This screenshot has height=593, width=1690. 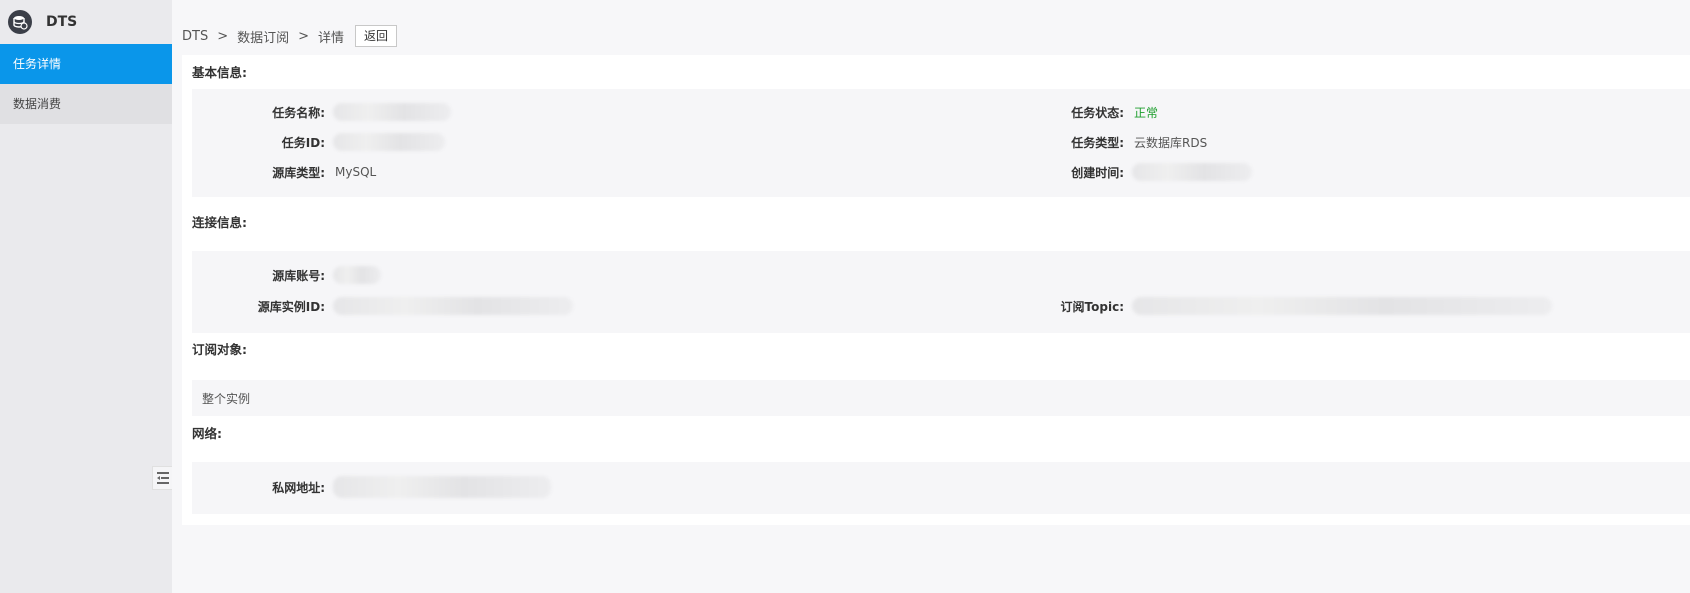 I want to click on field-task-status: 任务状态: 正常, so click(x=1098, y=112).